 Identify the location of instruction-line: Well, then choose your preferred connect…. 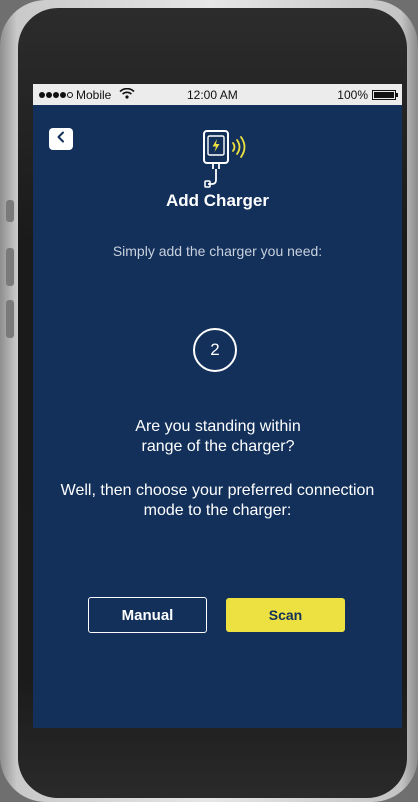
(217, 490).